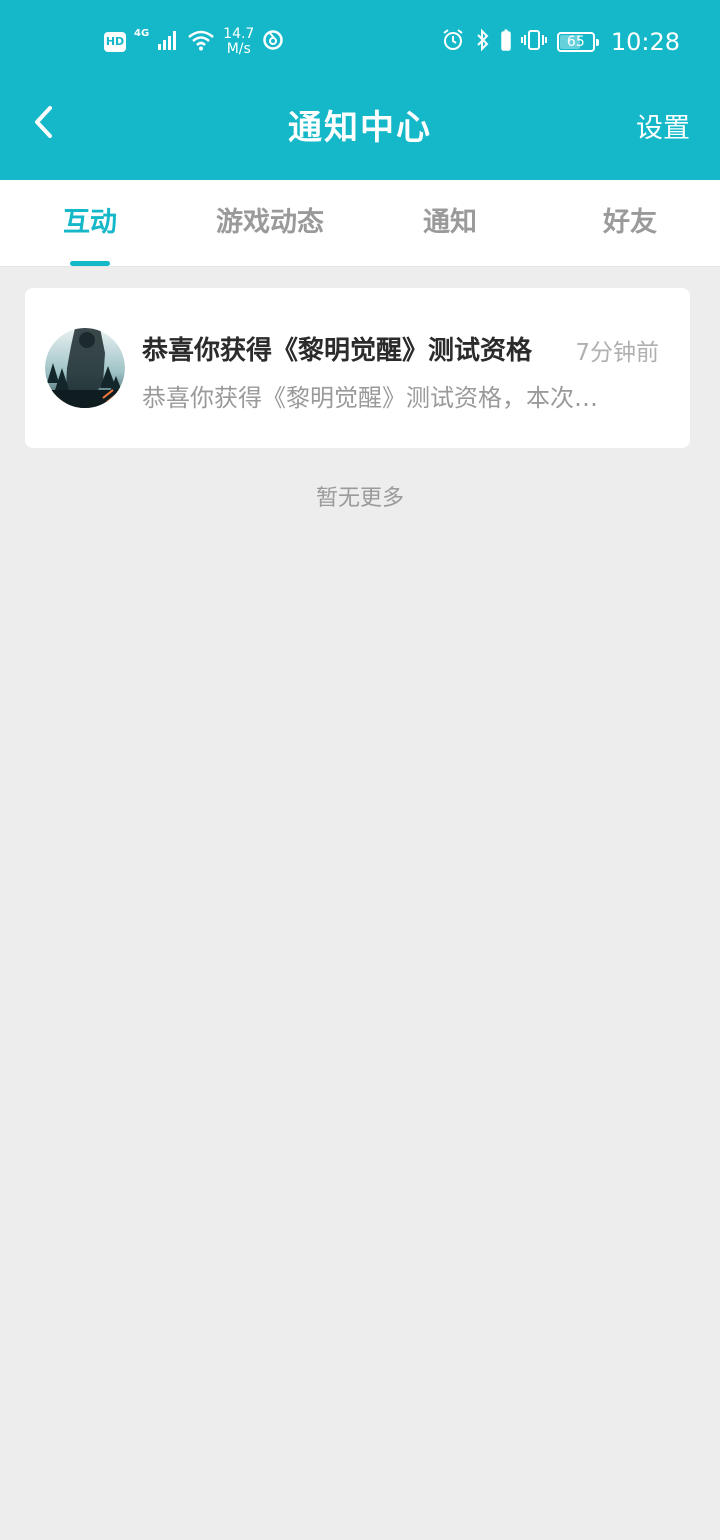 This screenshot has height=1540, width=720. I want to click on clock: 10:28, so click(645, 42).